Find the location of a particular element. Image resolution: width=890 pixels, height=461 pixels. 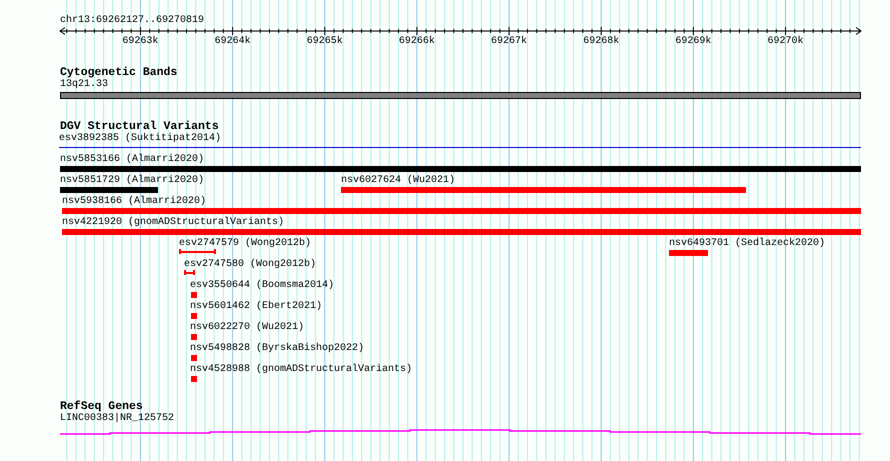

tick-label: 69268k is located at coordinates (601, 41).